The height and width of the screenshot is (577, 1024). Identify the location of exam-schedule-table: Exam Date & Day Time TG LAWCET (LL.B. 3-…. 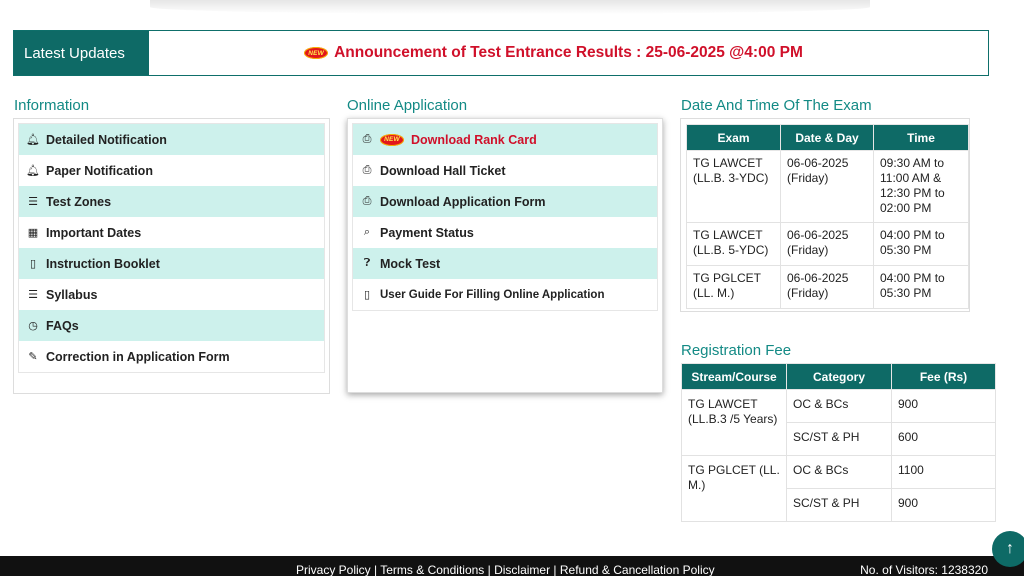
(827, 216).